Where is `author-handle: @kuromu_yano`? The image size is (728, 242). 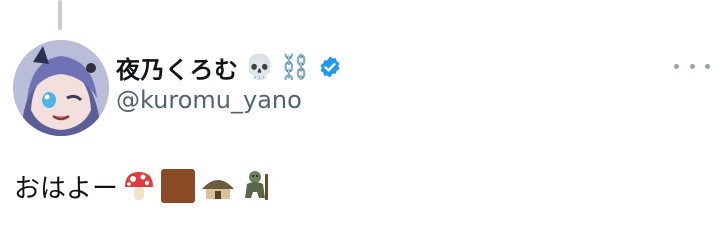 author-handle: @kuromu_yano is located at coordinates (209, 100).